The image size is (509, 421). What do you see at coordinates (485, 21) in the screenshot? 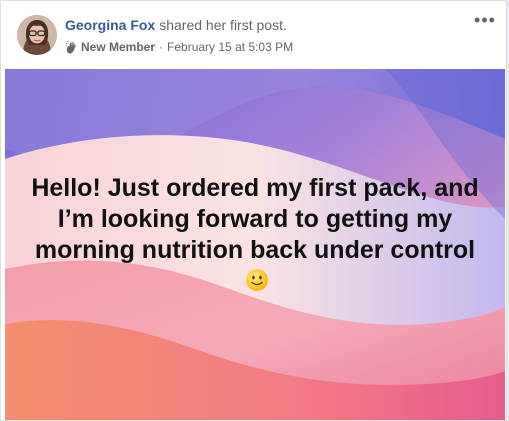
I see `more-options-button: •••` at bounding box center [485, 21].